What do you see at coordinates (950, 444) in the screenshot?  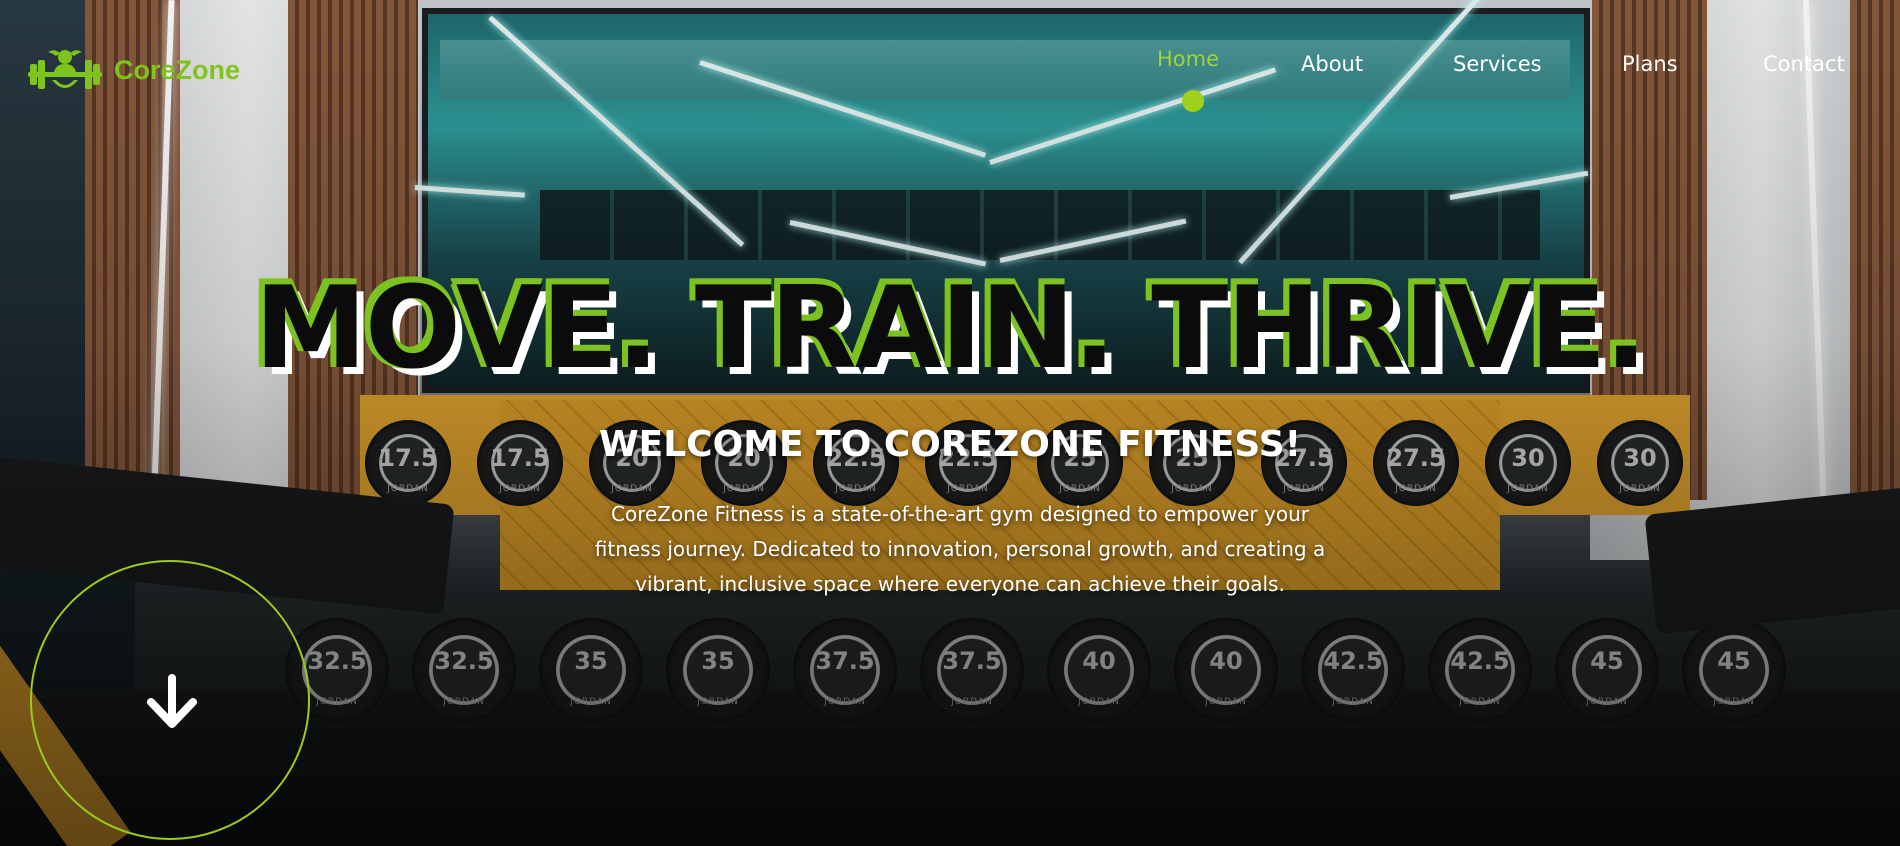 I see `hero-subheading: WELCOME TO COREZONE FITNESS!` at bounding box center [950, 444].